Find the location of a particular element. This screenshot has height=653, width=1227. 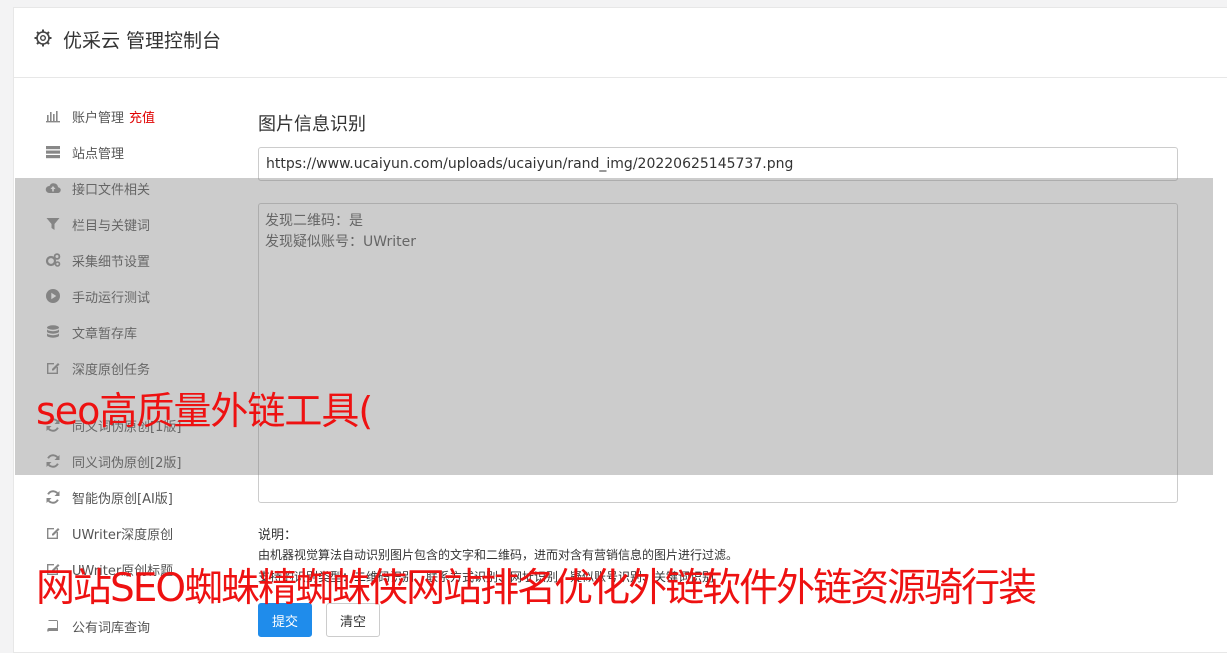

sidebar-item-label: 手动运行测试 is located at coordinates (111, 298).